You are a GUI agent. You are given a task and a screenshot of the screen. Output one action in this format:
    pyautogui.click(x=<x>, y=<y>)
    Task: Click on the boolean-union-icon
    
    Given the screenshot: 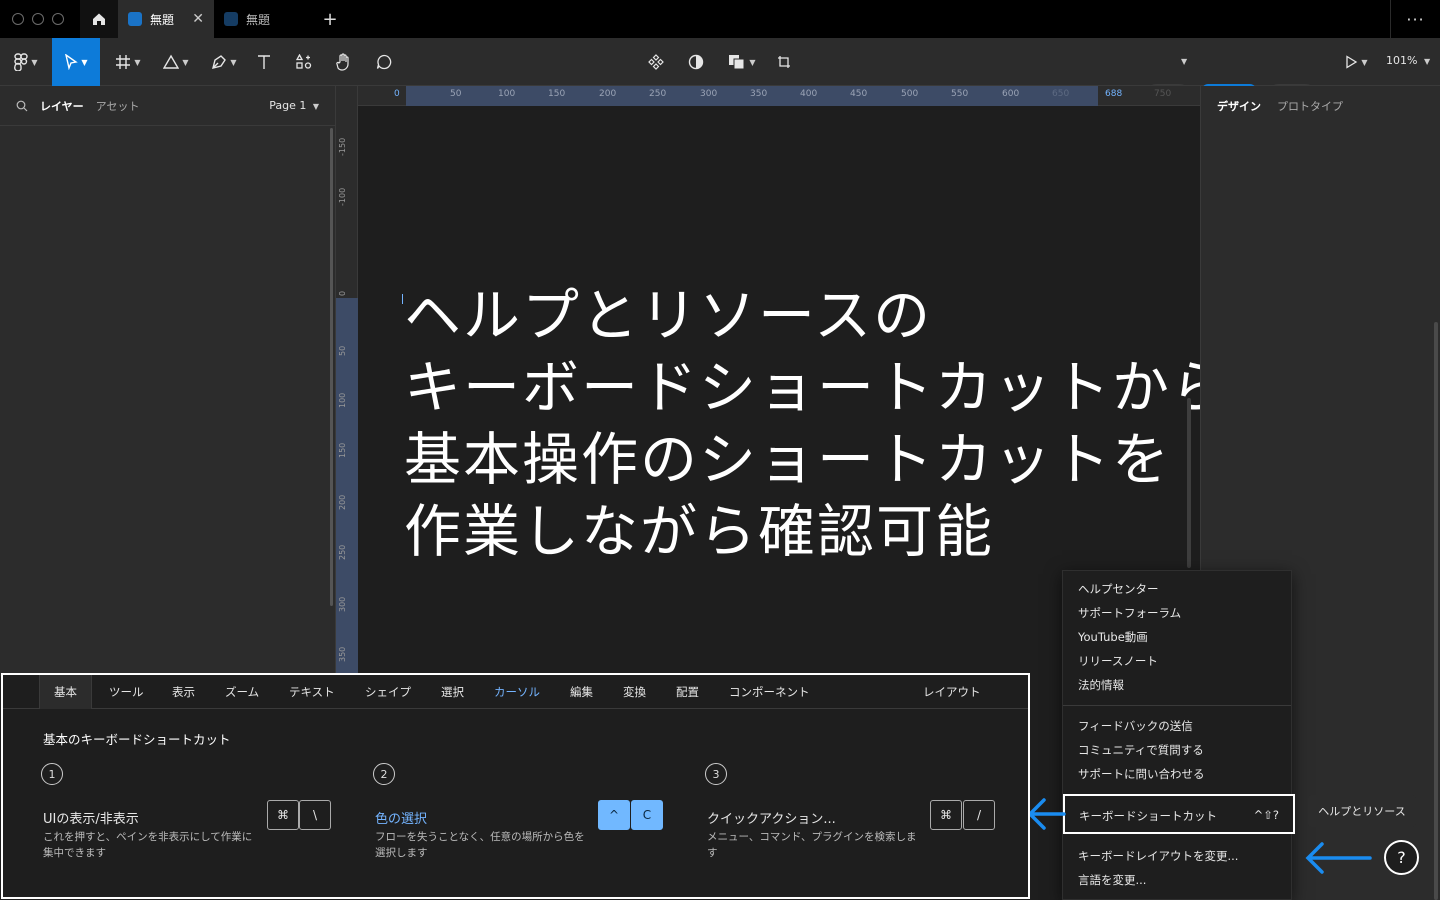 What is the action you would take?
    pyautogui.click(x=737, y=62)
    